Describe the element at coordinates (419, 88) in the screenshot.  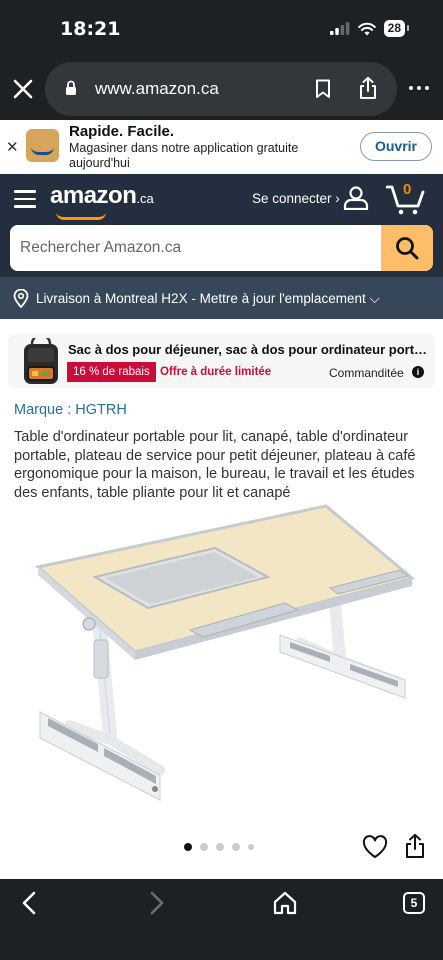
I see `more-options-icon` at that location.